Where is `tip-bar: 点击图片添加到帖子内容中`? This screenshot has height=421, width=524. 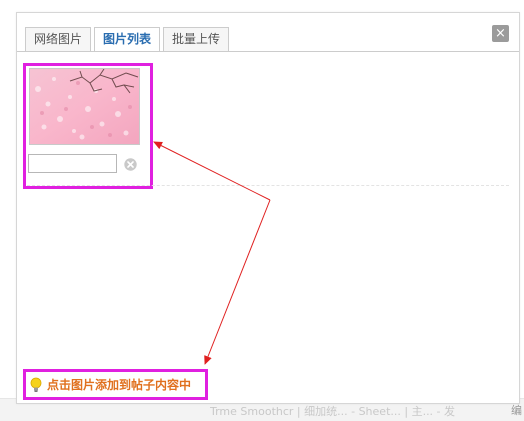 tip-bar: 点击图片添加到帖子内容中 is located at coordinates (115, 384).